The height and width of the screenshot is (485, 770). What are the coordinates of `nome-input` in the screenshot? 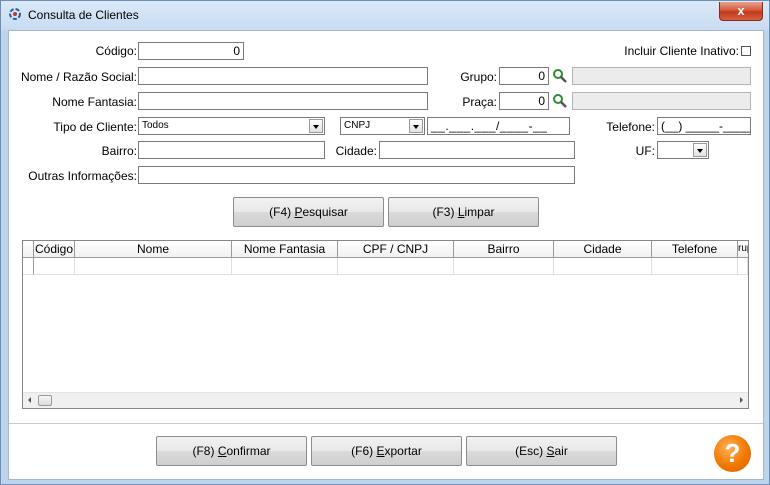 It's located at (283, 76).